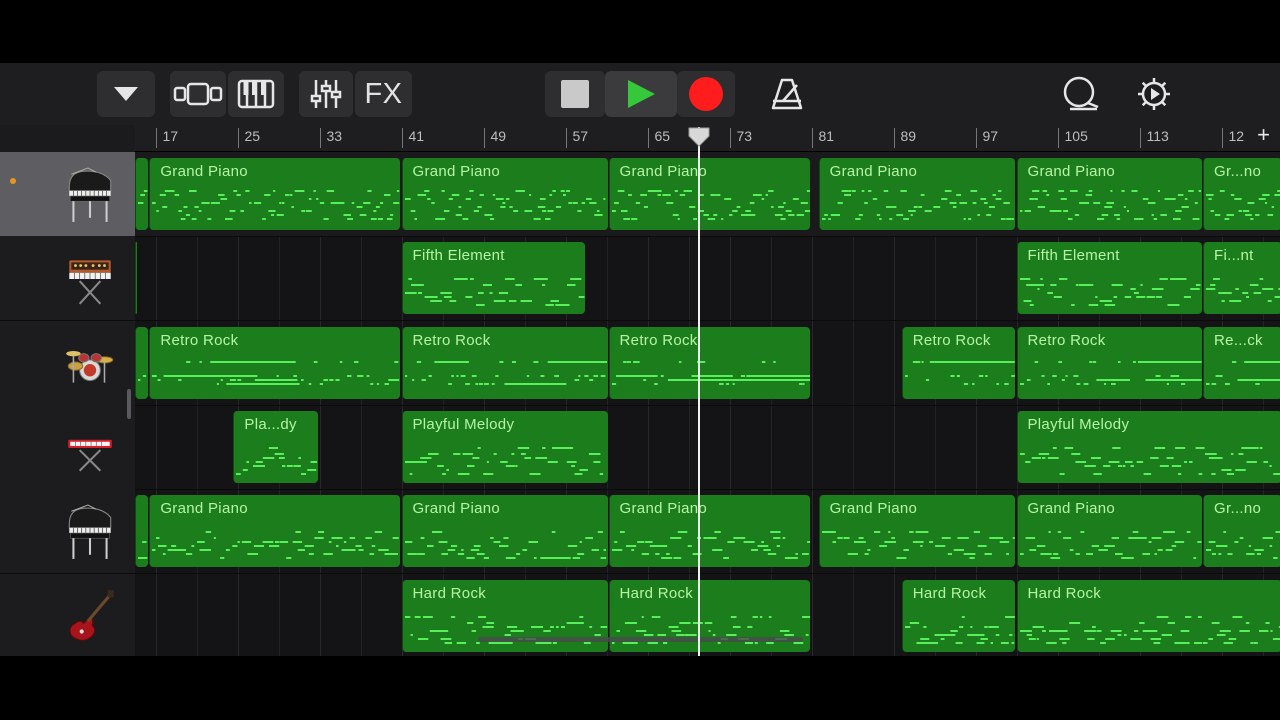 Image resolution: width=1280 pixels, height=720 pixels. I want to click on record-enable-indicator, so click(13, 181).